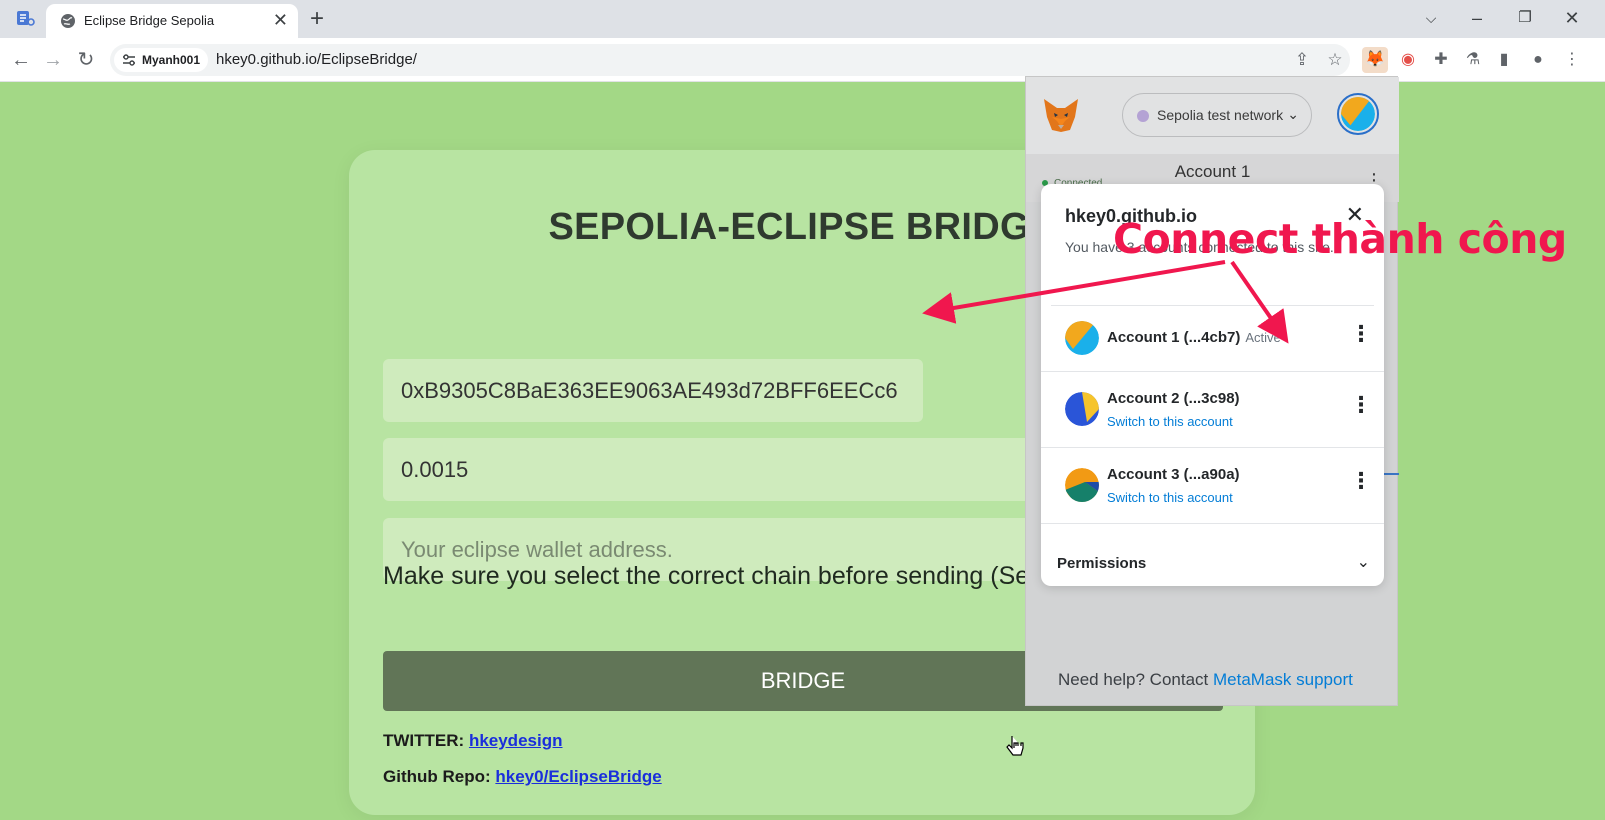 Image resolution: width=1605 pixels, height=820 pixels. What do you see at coordinates (86, 60) in the screenshot?
I see `reload-icon: ↻` at bounding box center [86, 60].